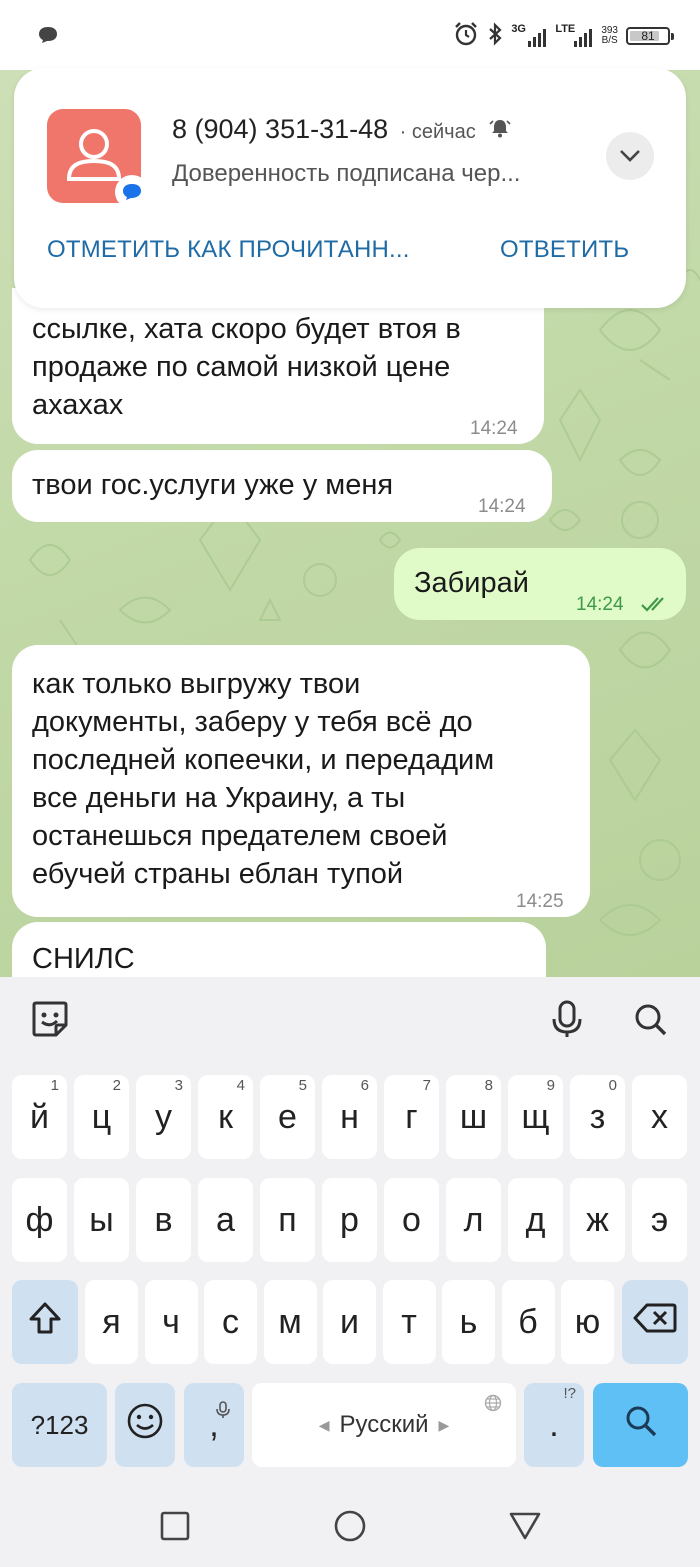 This screenshot has height=1567, width=700. What do you see at coordinates (111, 1322) in the screenshot?
I see `key-row3-0: я` at bounding box center [111, 1322].